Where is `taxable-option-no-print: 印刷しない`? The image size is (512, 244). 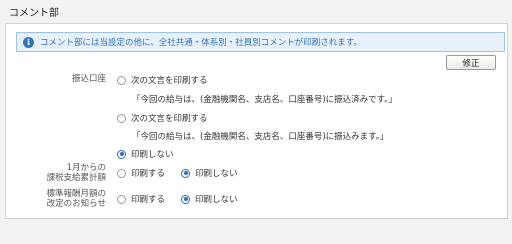 taxable-option-no-print: 印刷しない is located at coordinates (209, 173).